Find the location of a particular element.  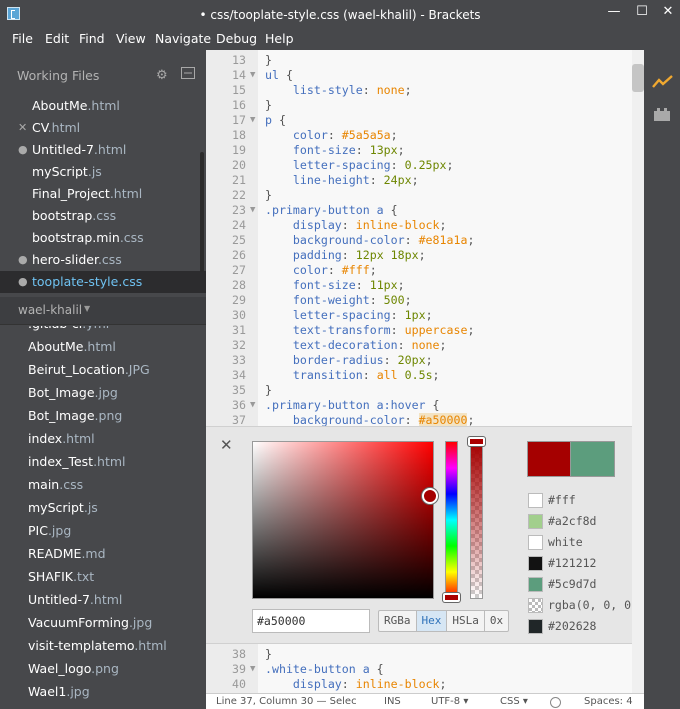

opacity-slider is located at coordinates (476, 520).